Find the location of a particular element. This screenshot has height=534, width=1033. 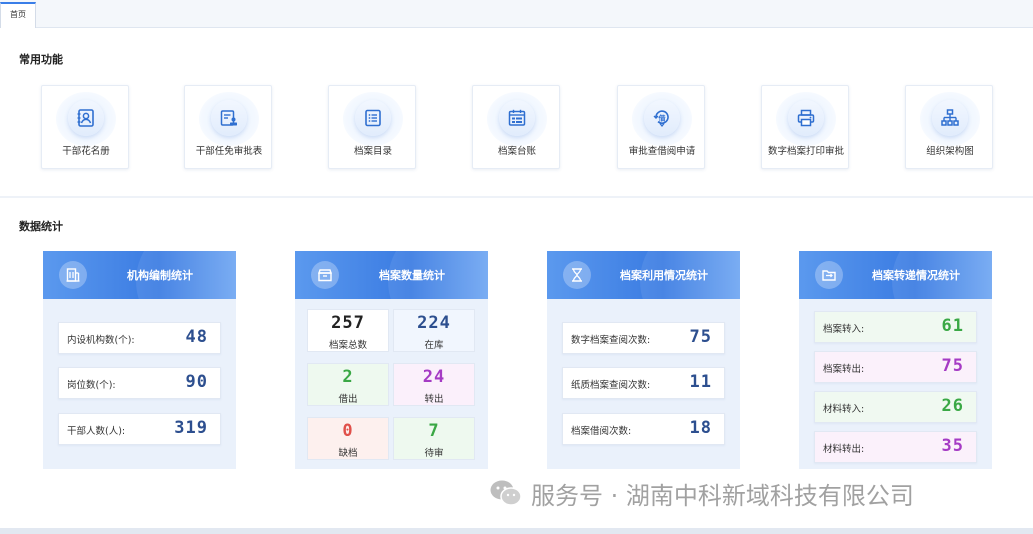

section-divider is located at coordinates (516, 197).